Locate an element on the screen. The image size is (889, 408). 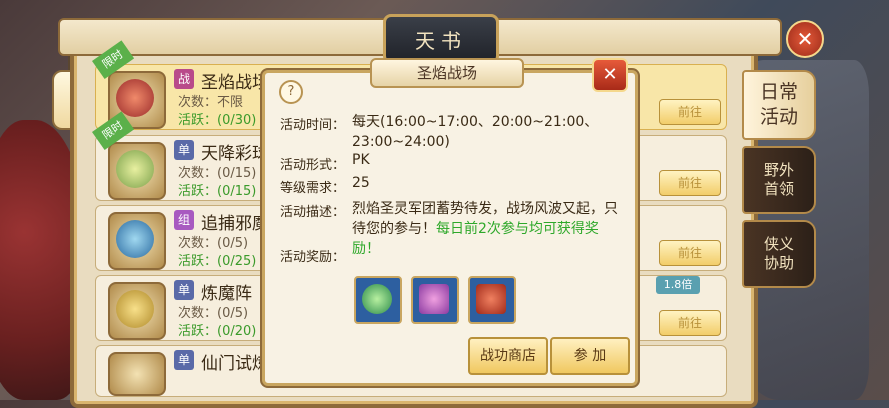
activity-count: 次数：不限 is located at coordinates (211, 102).